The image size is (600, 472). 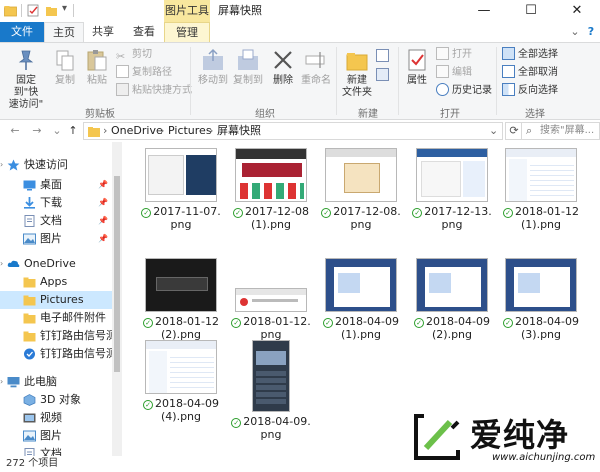 I want to click on tab-home: 主页, so click(x=64, y=32).